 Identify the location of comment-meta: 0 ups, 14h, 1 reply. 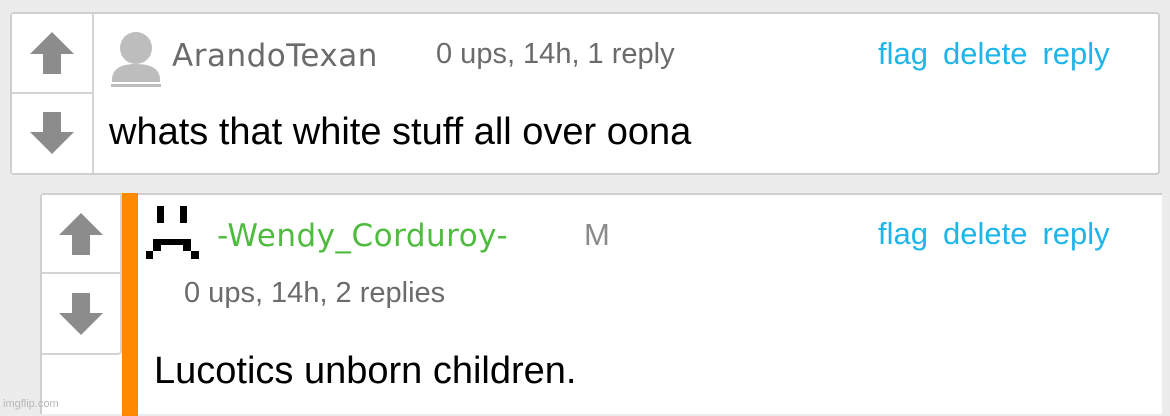
(555, 54).